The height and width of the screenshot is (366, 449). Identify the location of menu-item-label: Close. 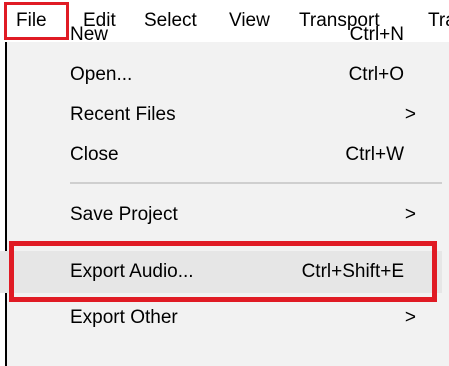
(94, 154).